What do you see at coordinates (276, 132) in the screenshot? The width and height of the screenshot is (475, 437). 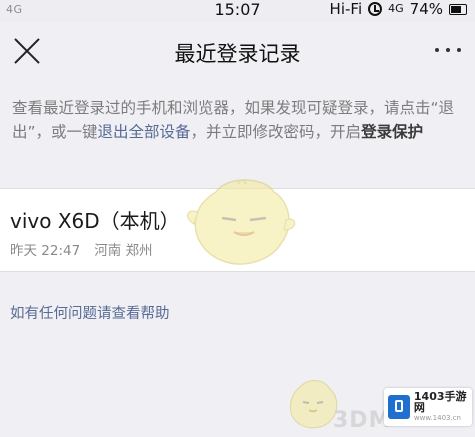 I see `info-text-2: ，并立即修改密码，开启` at bounding box center [276, 132].